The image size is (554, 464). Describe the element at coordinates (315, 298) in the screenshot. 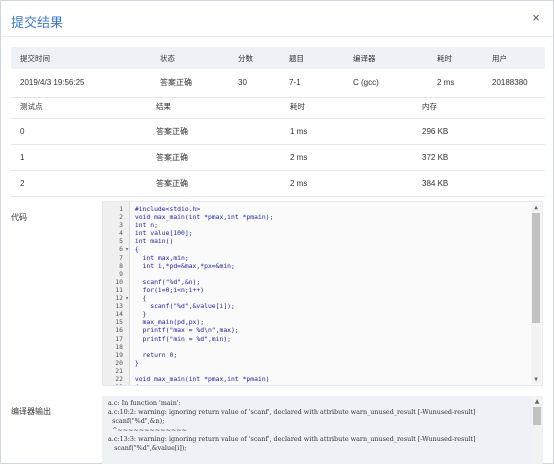

I see `code-line: 12 ▾ {` at that location.